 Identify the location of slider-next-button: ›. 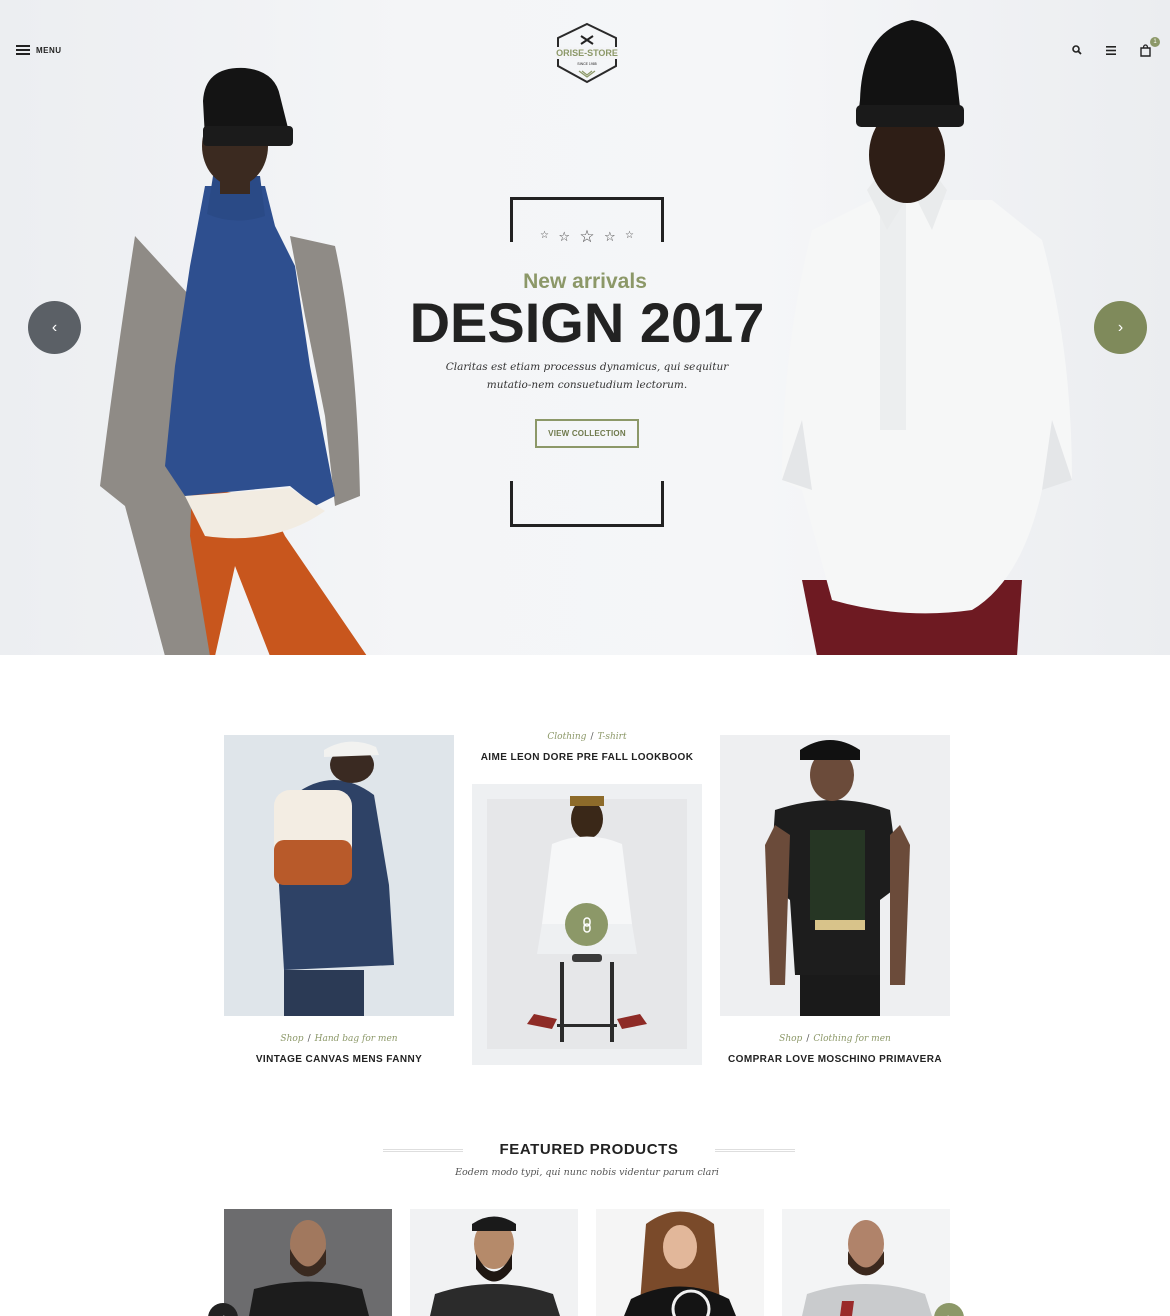
(1120, 327).